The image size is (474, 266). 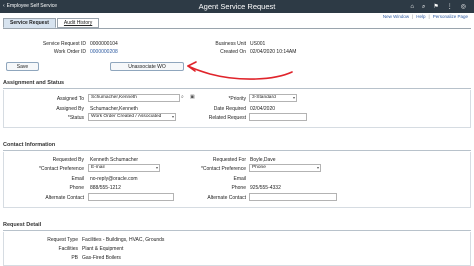 I want to click on priority-value: 3-Standard, so click(x=264, y=97).